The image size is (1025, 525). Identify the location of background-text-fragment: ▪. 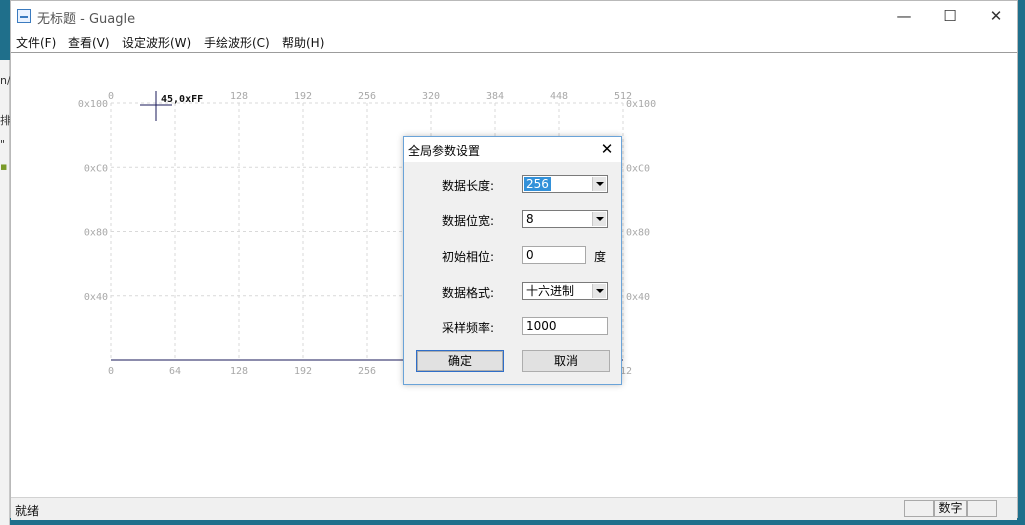
(4, 166).